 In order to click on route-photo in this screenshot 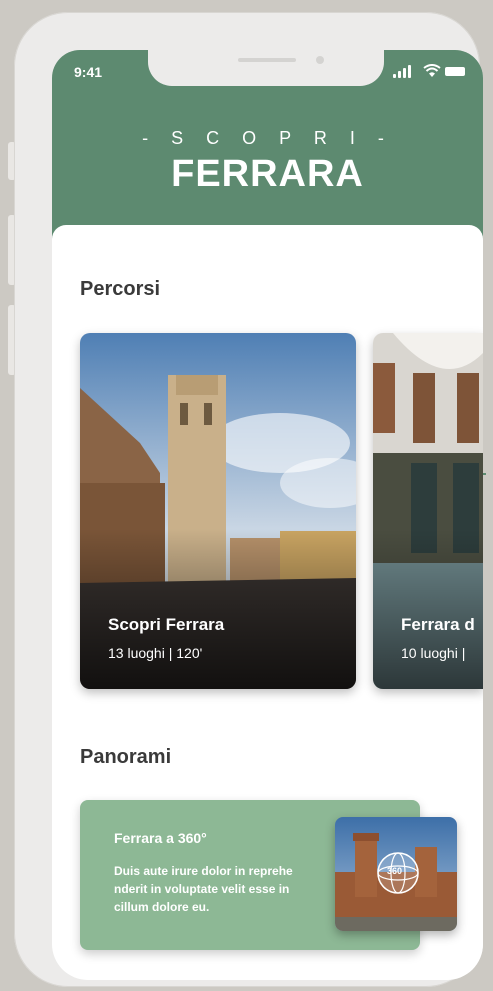, I will do `click(428, 511)`.